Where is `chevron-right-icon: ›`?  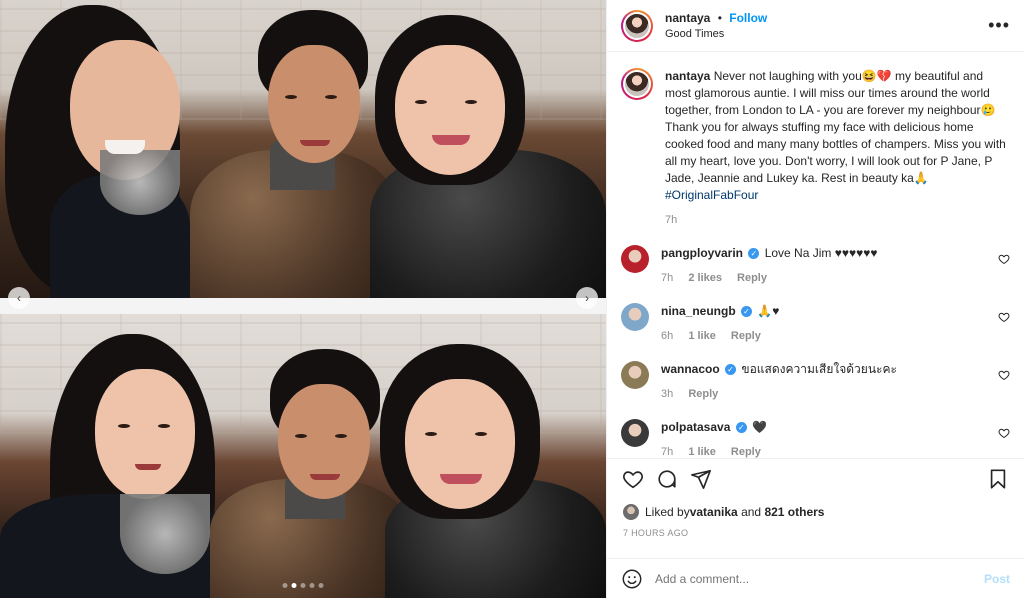
chevron-right-icon: › is located at coordinates (587, 298).